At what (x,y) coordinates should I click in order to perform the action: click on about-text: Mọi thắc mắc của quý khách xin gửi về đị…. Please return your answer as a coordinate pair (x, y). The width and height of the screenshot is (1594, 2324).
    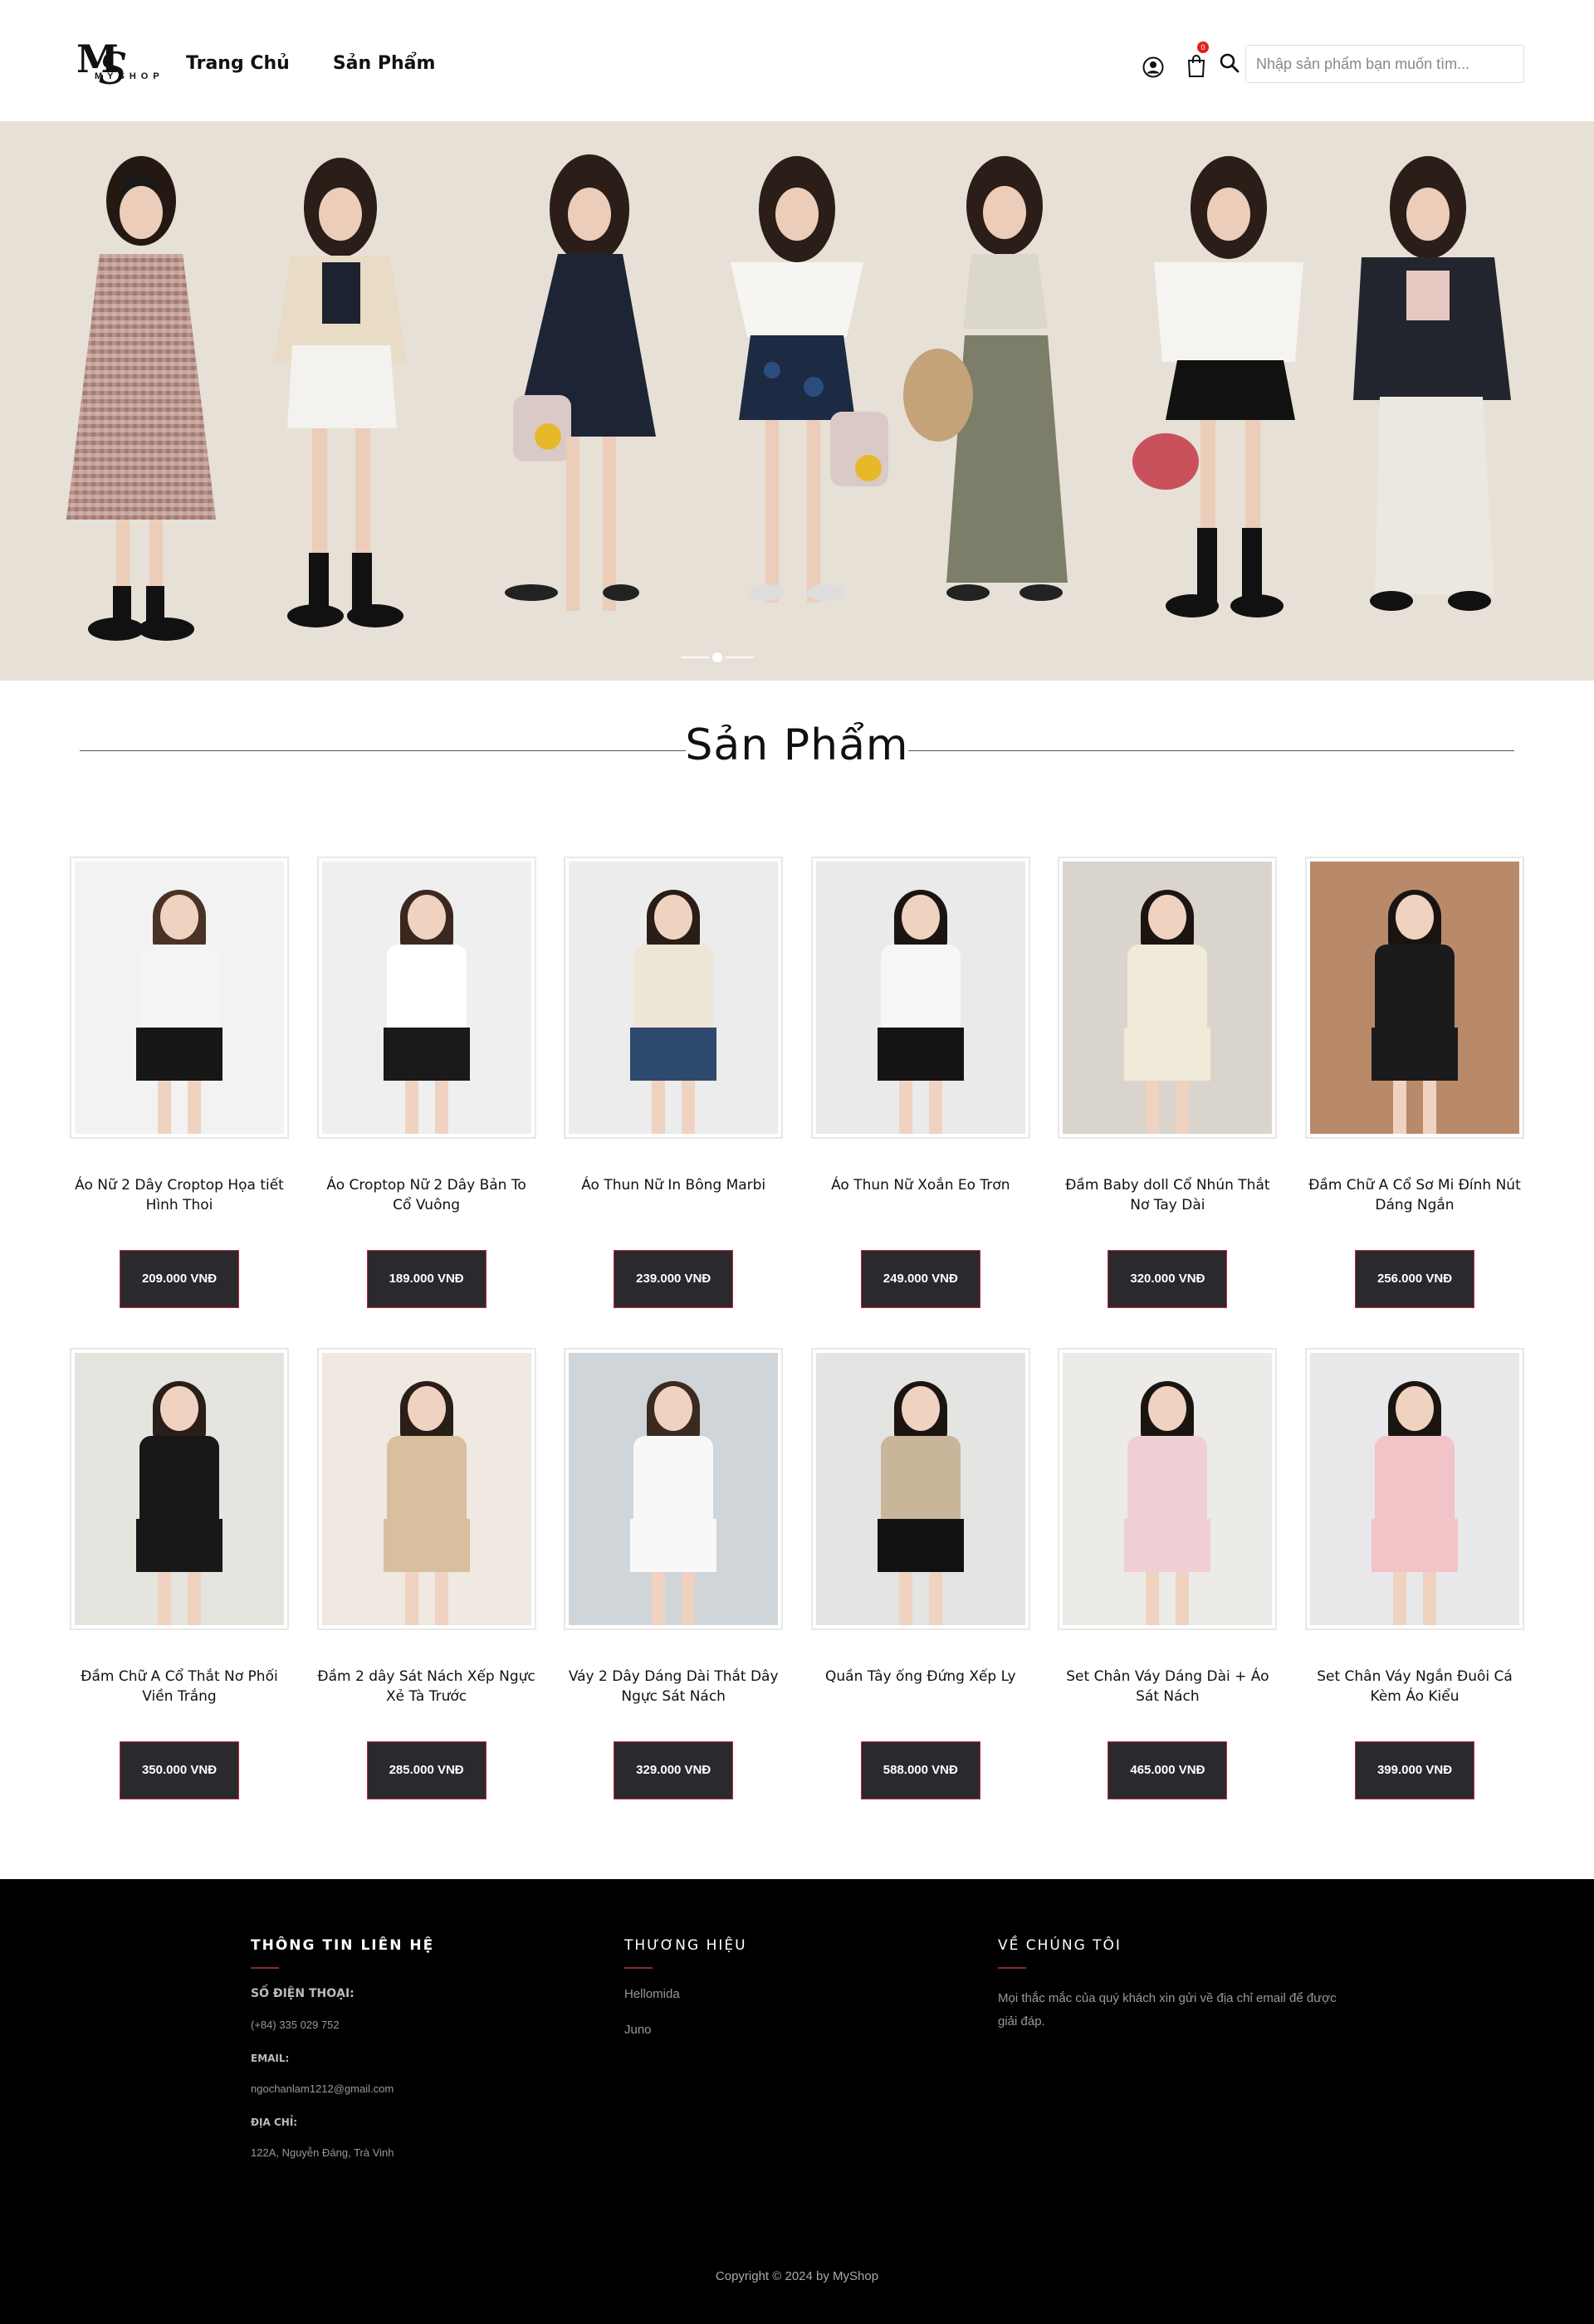
    Looking at the image, I should click on (1167, 2010).